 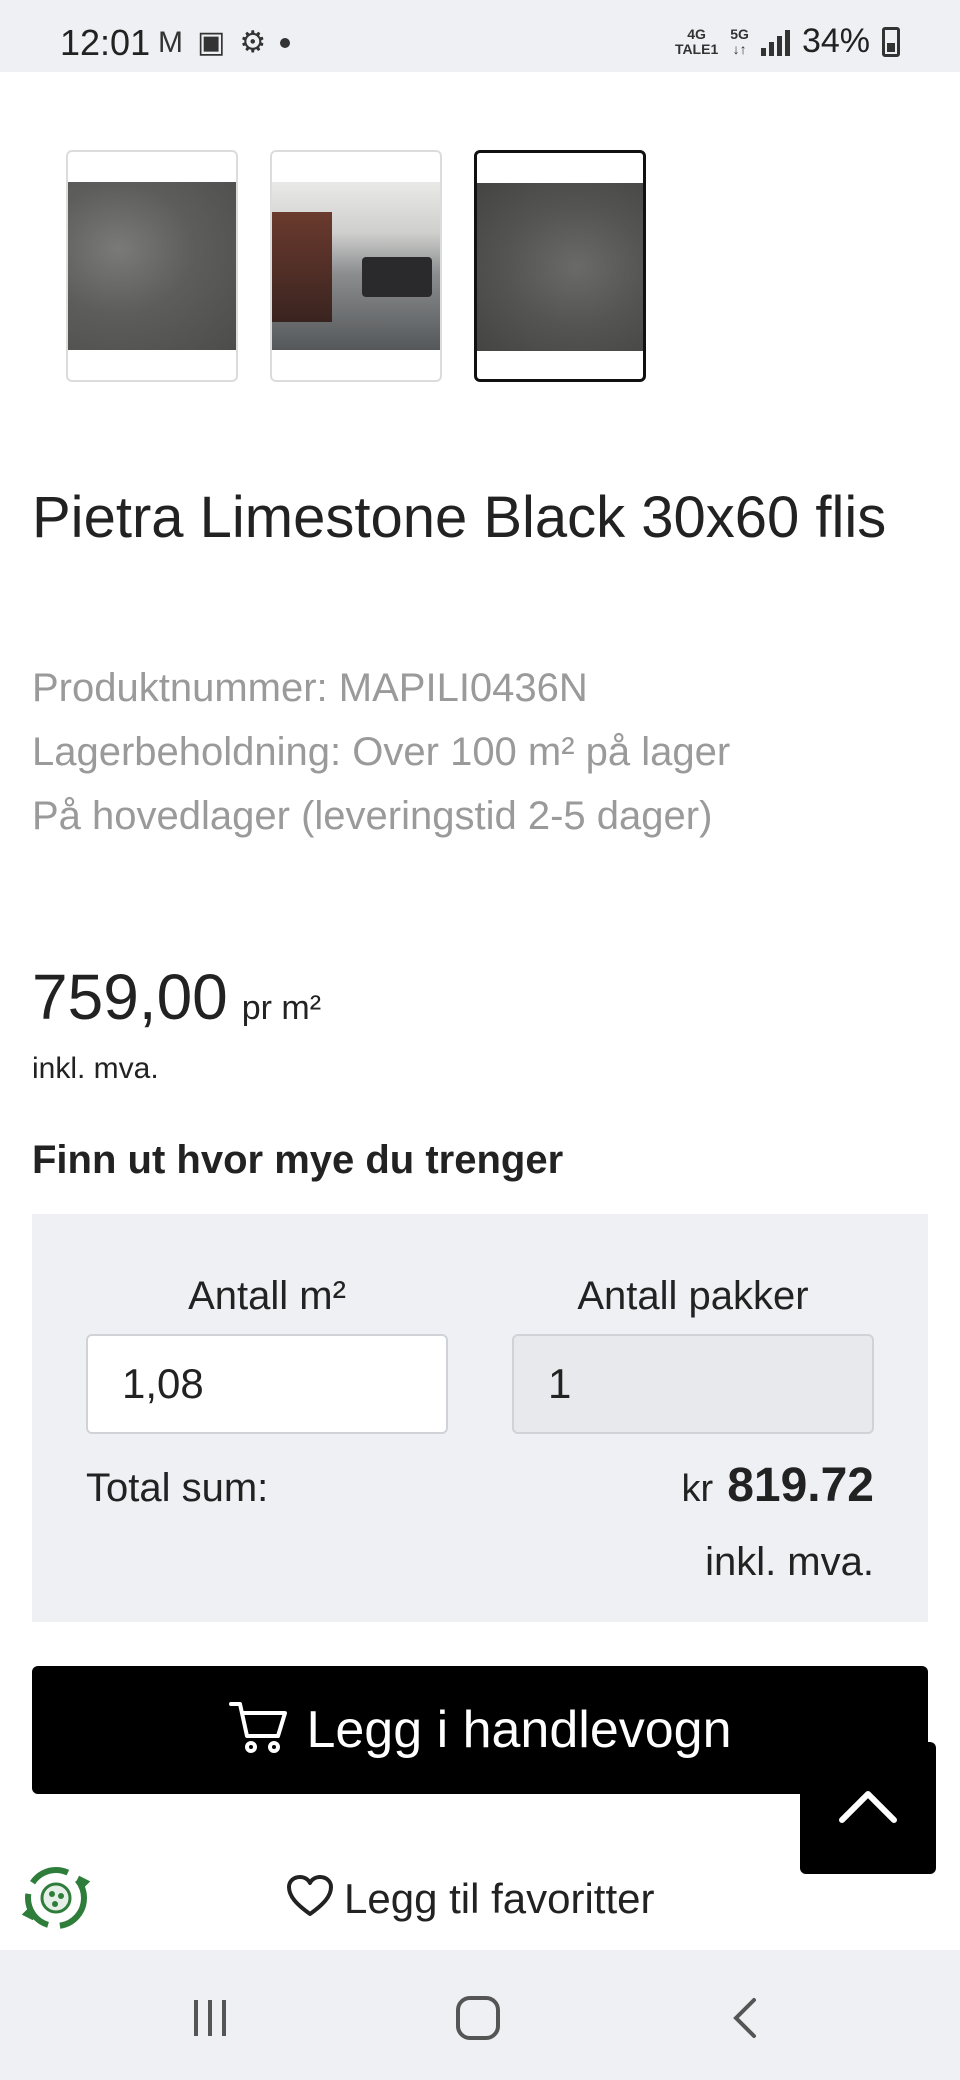 I want to click on back-button, so click(x=746, y=2018).